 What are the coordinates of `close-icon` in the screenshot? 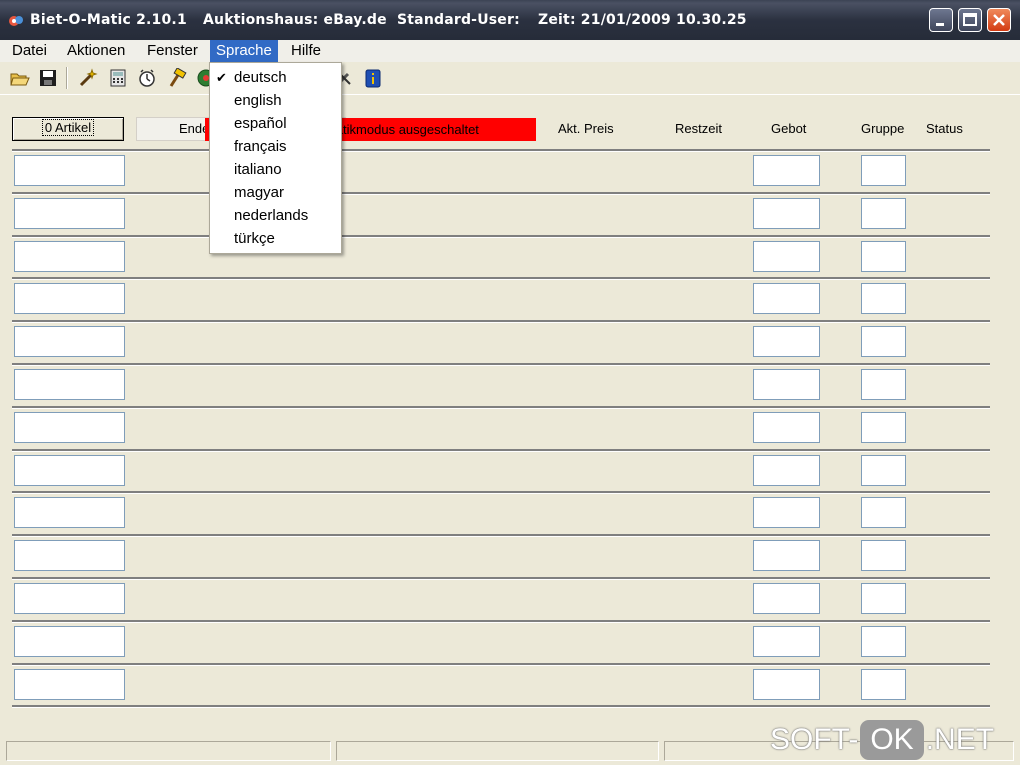 It's located at (999, 20).